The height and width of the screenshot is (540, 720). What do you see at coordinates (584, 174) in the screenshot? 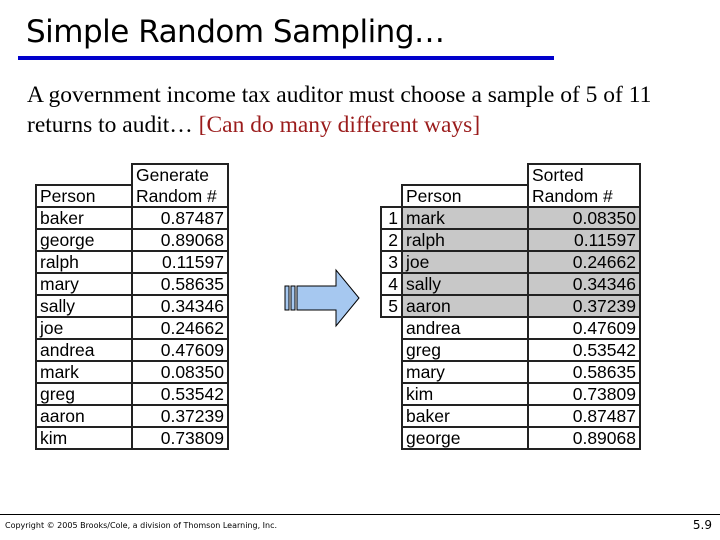
I see `header-sorted: Sorted` at bounding box center [584, 174].